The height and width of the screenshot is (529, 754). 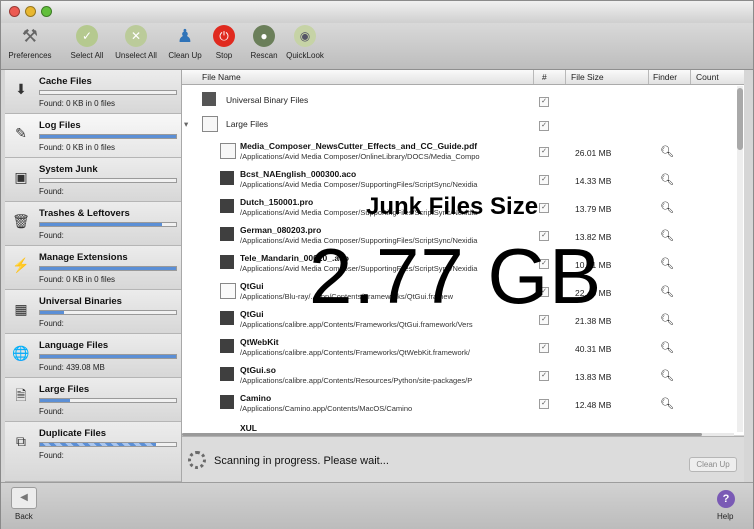 What do you see at coordinates (74, 345) in the screenshot?
I see `sidebar-item-title: Language Files` at bounding box center [74, 345].